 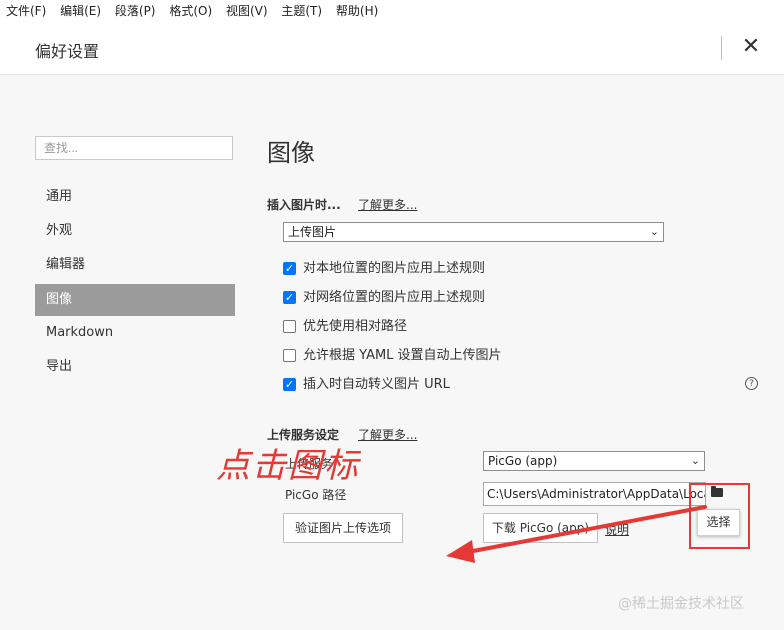 I want to click on watermark: @稀土掘金技术社区, so click(x=681, y=604).